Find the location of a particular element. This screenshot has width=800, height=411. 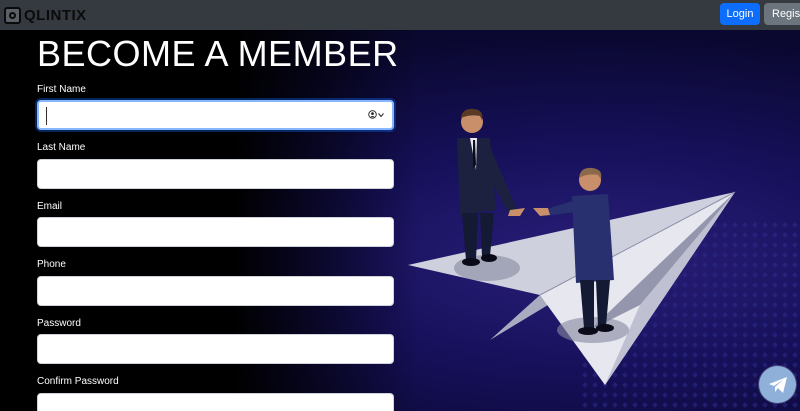

register-button: Register is located at coordinates (782, 14).